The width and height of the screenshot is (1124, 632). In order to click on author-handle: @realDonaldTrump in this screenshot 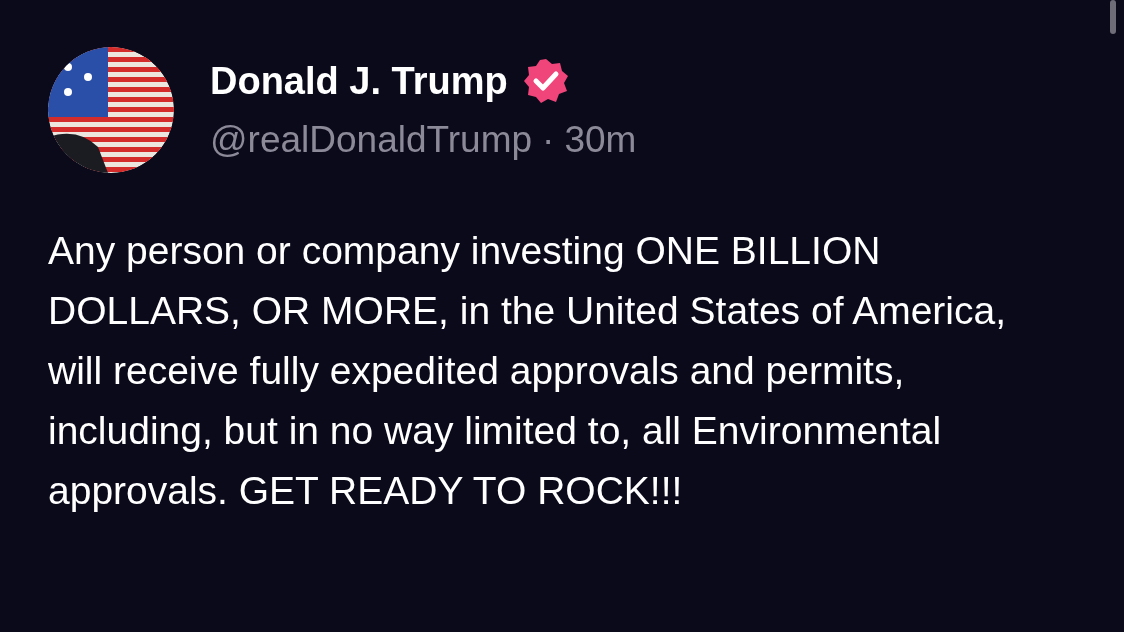, I will do `click(371, 140)`.